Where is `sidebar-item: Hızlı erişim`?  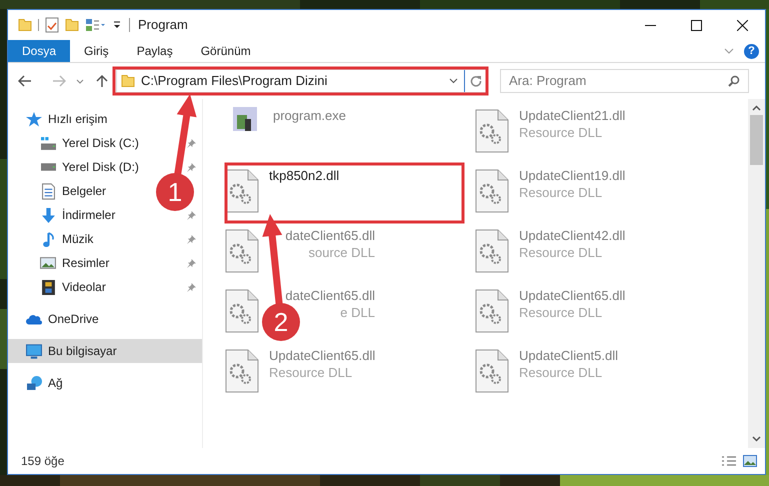
sidebar-item: Hızlı erişim is located at coordinates (59, 119).